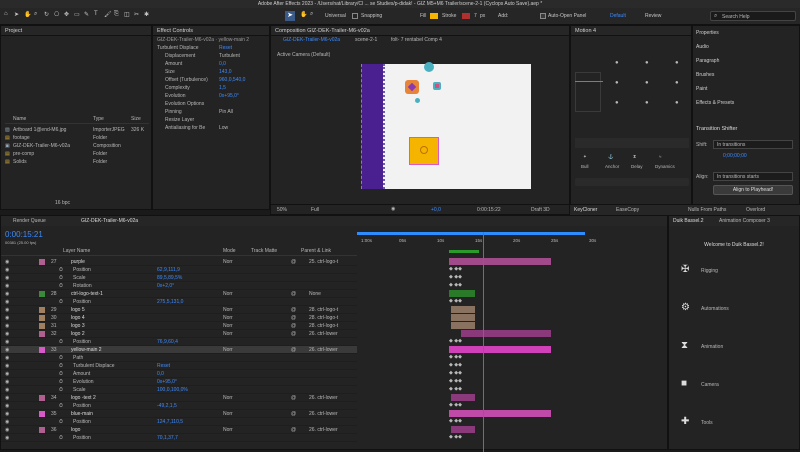 The height and width of the screenshot is (452, 800). What do you see at coordinates (172, 390) in the screenshot?
I see `property-value: 100,0,100,0%` at bounding box center [172, 390].